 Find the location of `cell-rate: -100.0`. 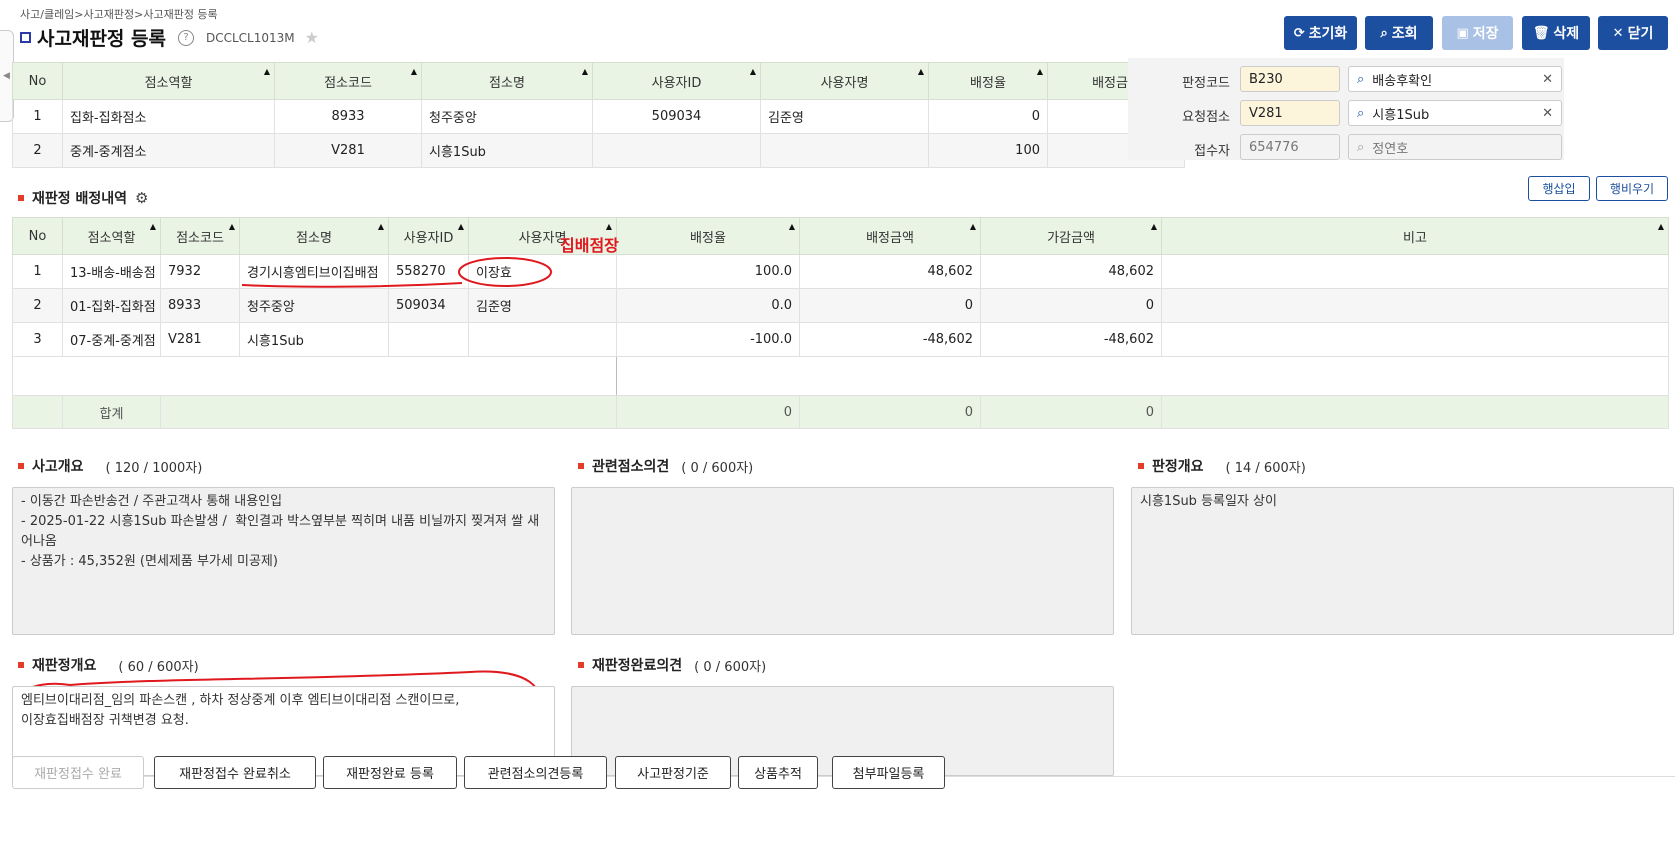

cell-rate: -100.0 is located at coordinates (708, 339).